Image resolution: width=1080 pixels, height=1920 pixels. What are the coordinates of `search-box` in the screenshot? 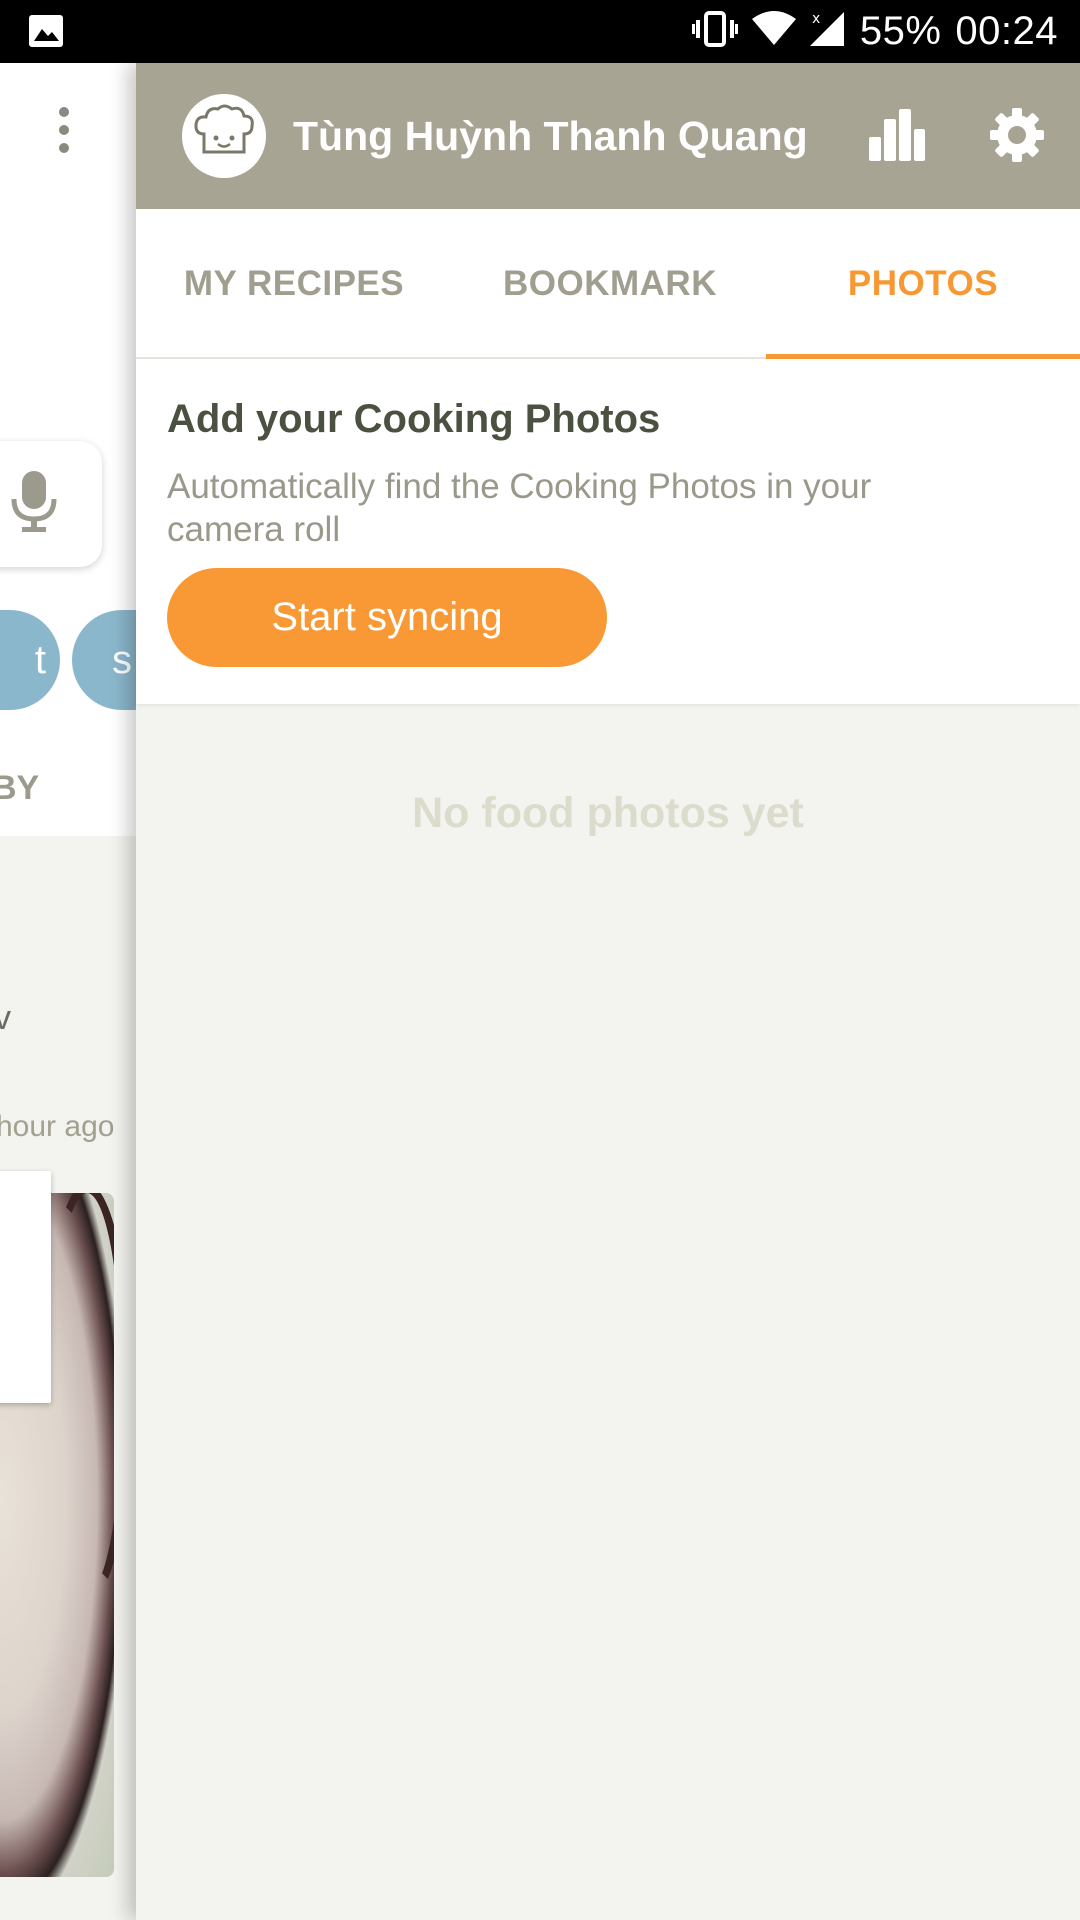 It's located at (51, 504).